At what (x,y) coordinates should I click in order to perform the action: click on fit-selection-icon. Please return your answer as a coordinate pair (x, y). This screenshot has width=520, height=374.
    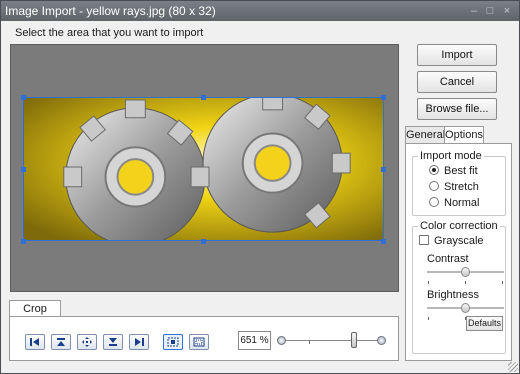
    Looking at the image, I should click on (173, 342).